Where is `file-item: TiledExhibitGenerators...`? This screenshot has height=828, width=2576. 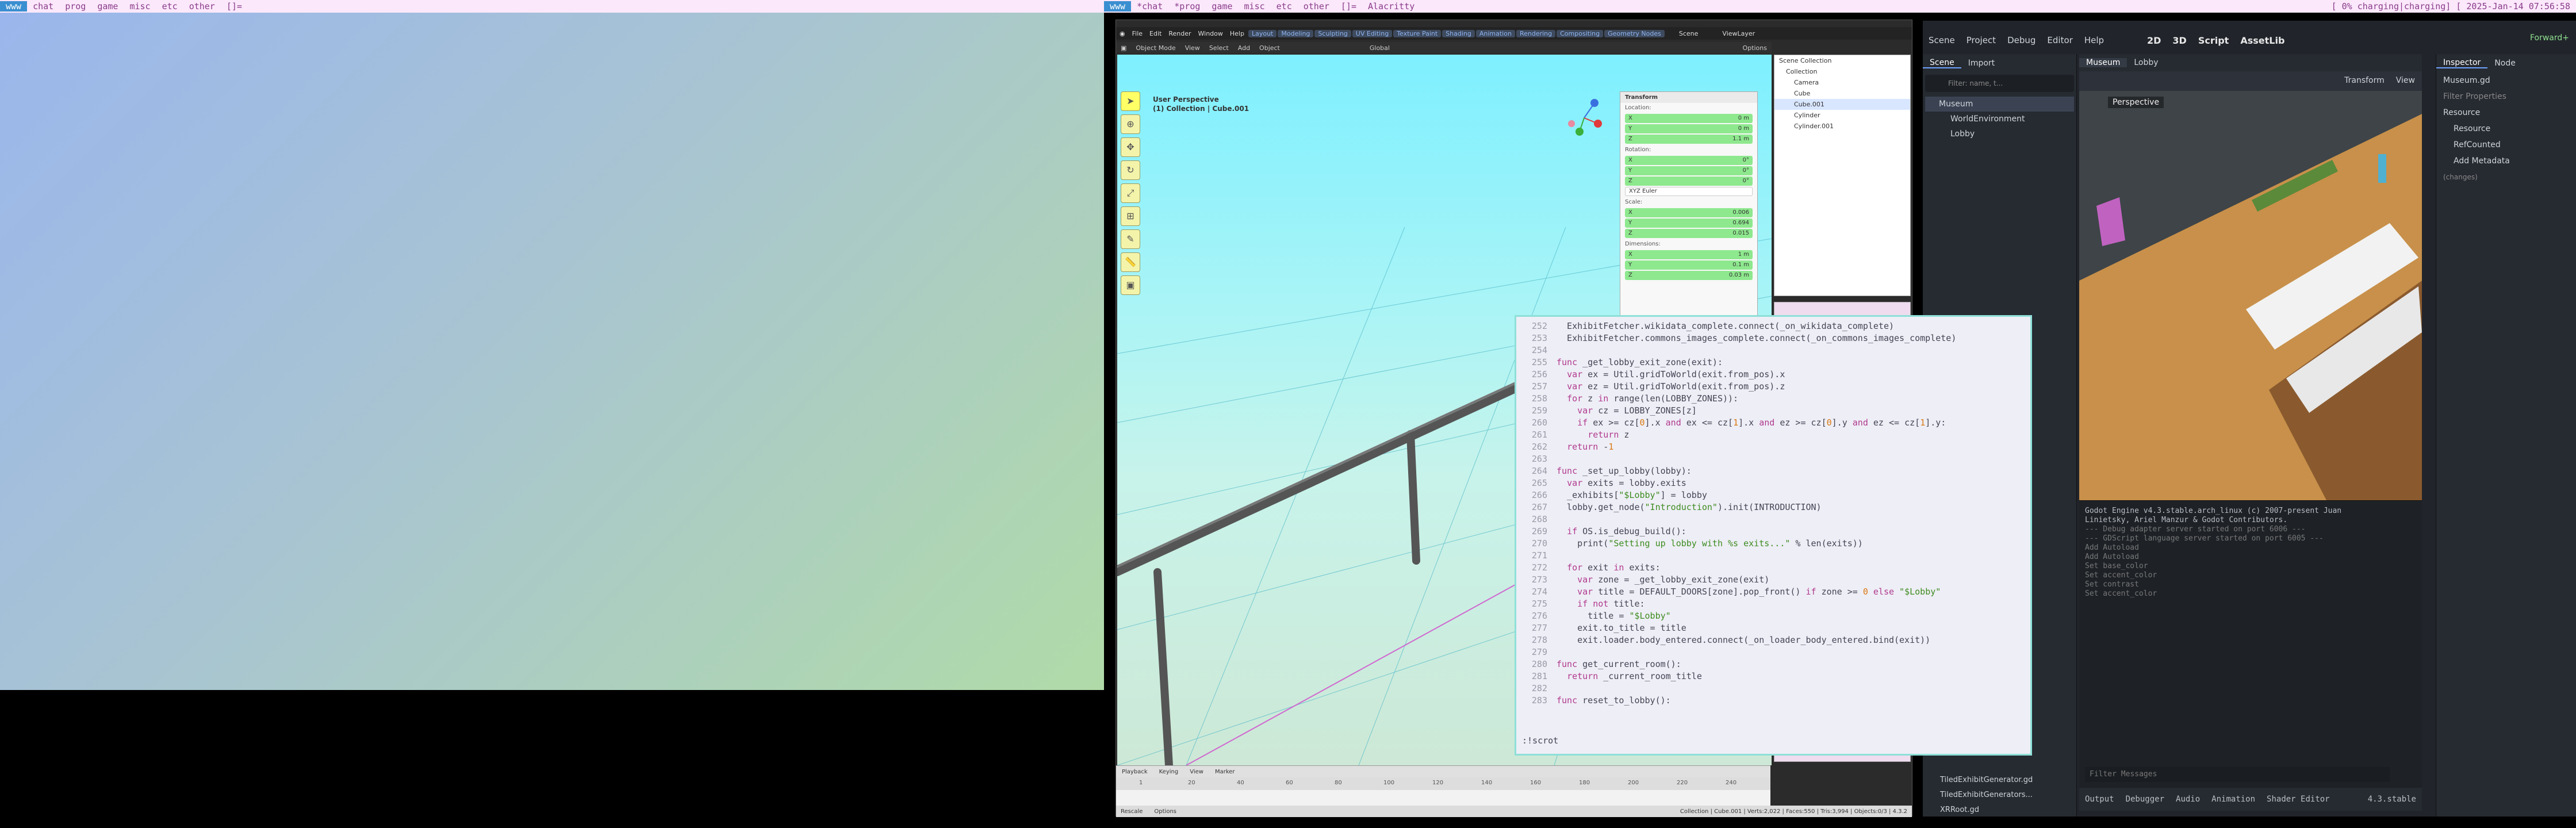 file-item: TiledExhibitGenerators... is located at coordinates (2000, 795).